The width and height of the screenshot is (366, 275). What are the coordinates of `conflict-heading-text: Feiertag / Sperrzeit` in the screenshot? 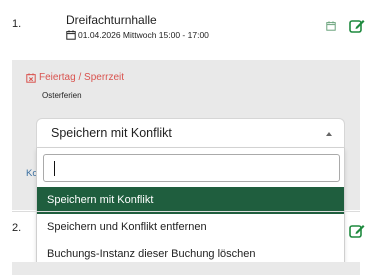 It's located at (82, 77).